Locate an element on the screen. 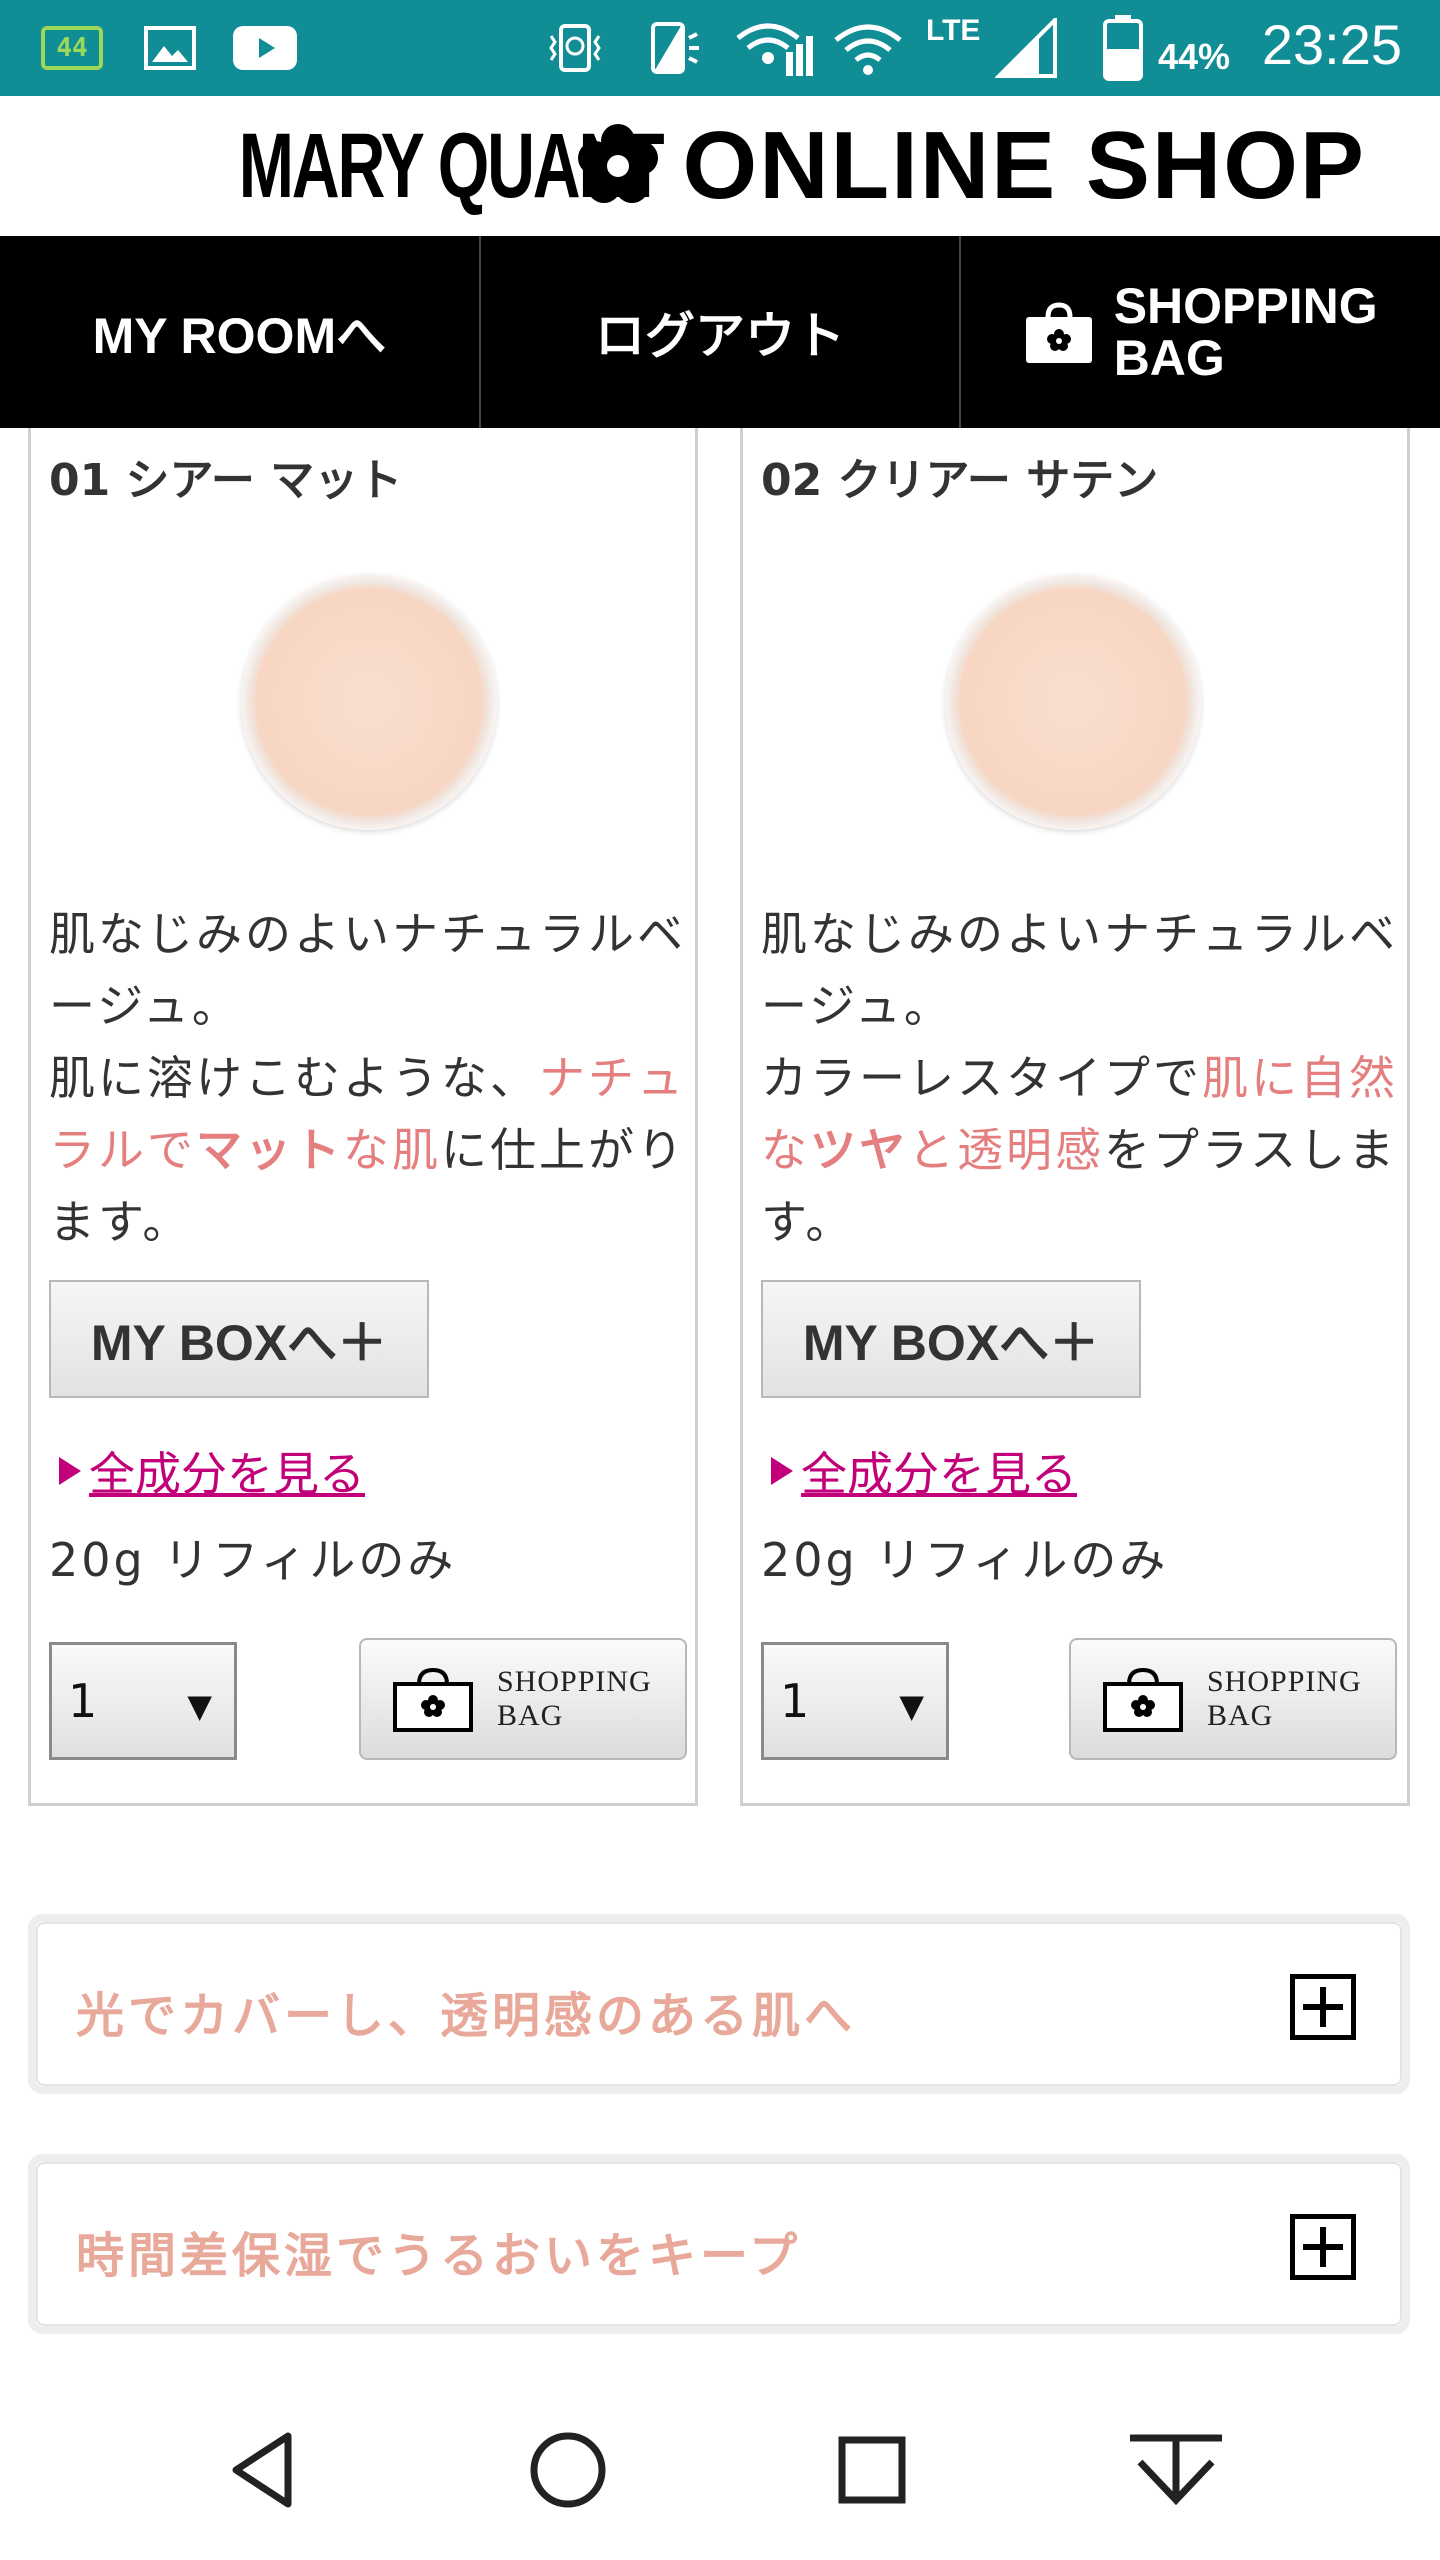 Image resolution: width=1440 pixels, height=2560 pixels. clock: 23:25 is located at coordinates (1331, 44).